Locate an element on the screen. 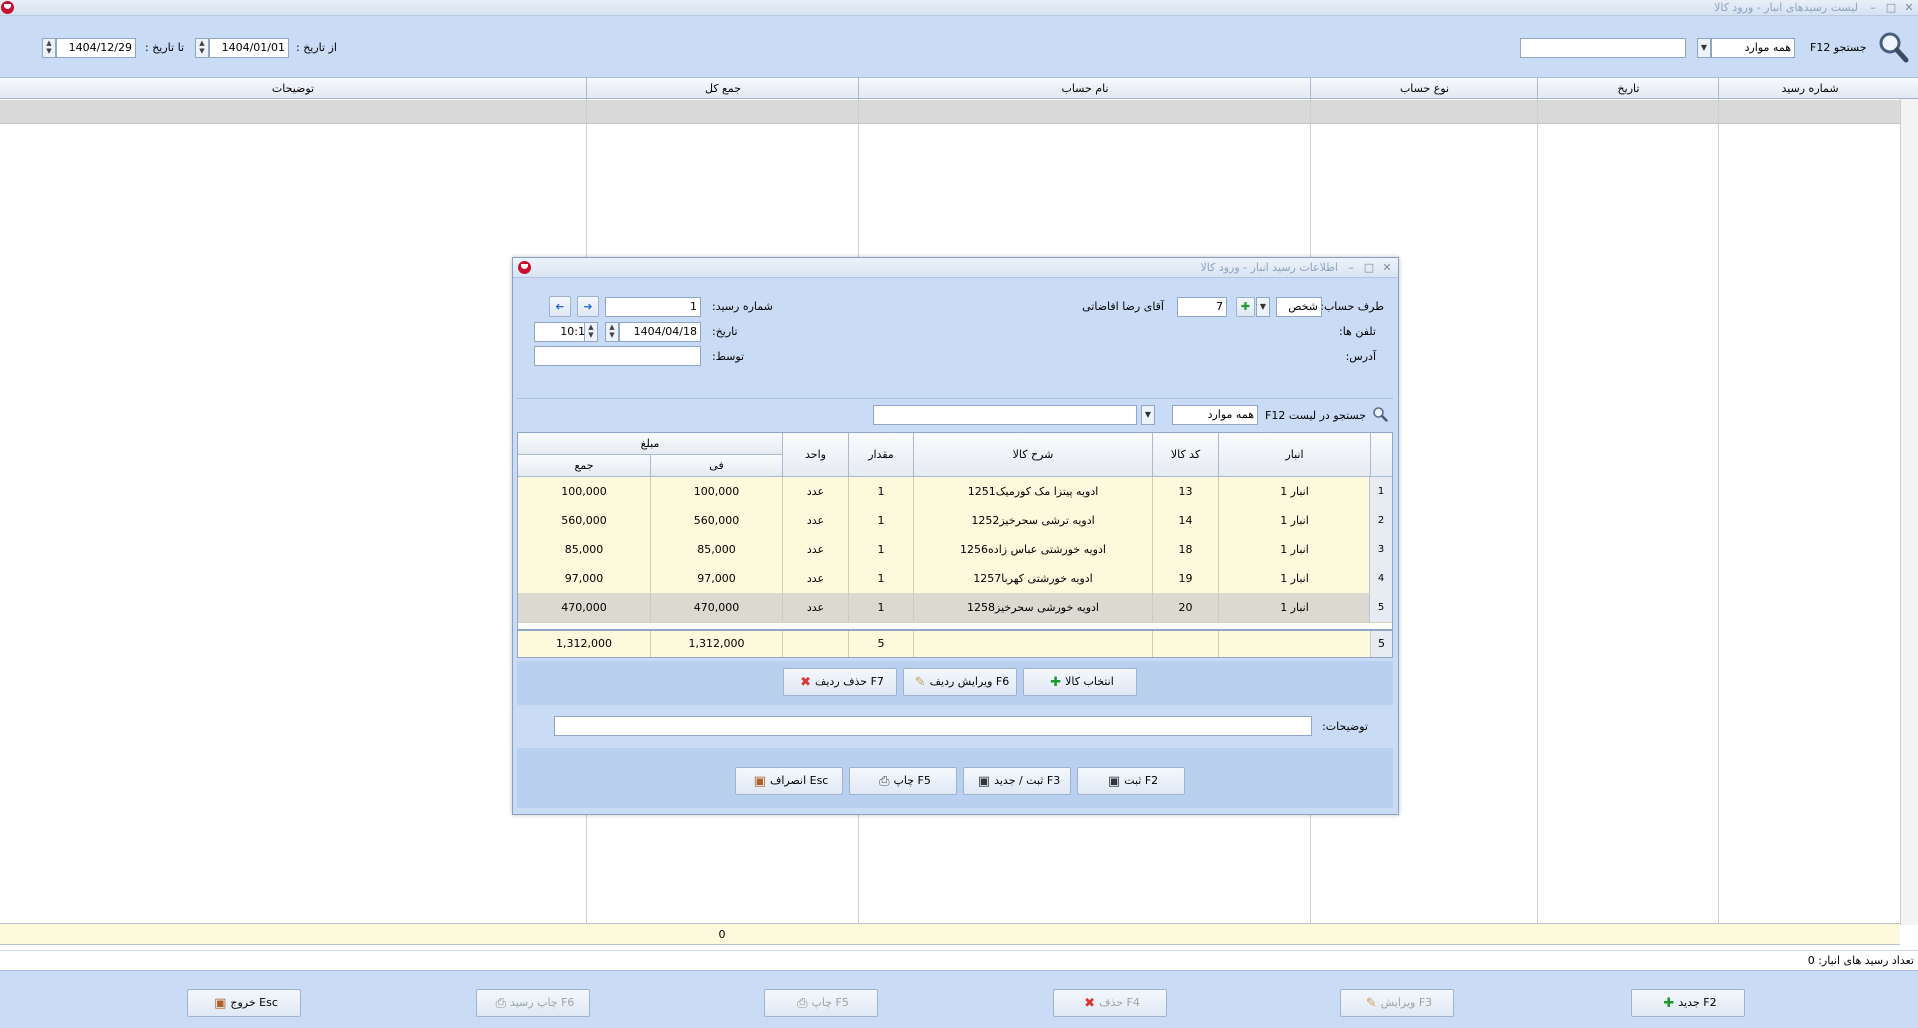  column-header-account-type: نوع حساب is located at coordinates (1424, 88).